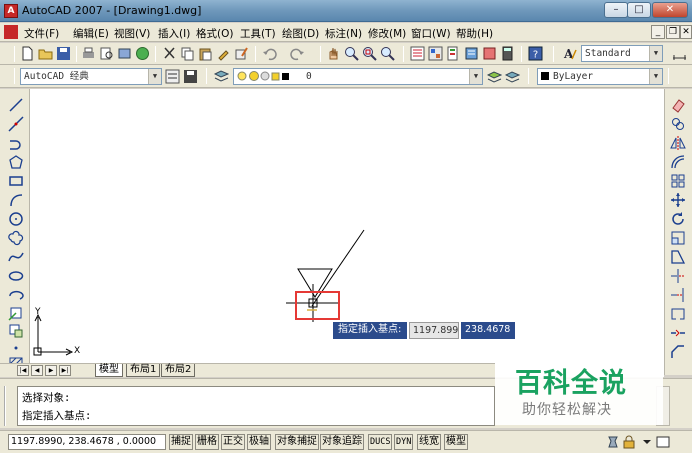 The image size is (692, 453). I want to click on polygon-icon, so click(16, 162).